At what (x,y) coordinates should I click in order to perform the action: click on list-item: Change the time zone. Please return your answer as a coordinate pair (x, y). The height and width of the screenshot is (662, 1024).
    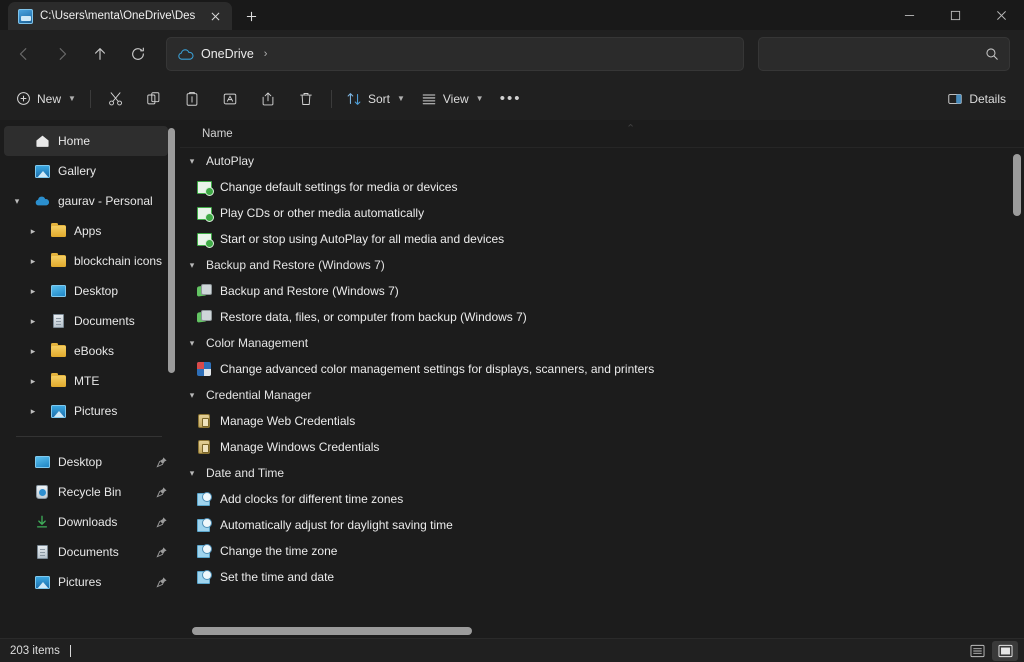
    Looking at the image, I should click on (602, 551).